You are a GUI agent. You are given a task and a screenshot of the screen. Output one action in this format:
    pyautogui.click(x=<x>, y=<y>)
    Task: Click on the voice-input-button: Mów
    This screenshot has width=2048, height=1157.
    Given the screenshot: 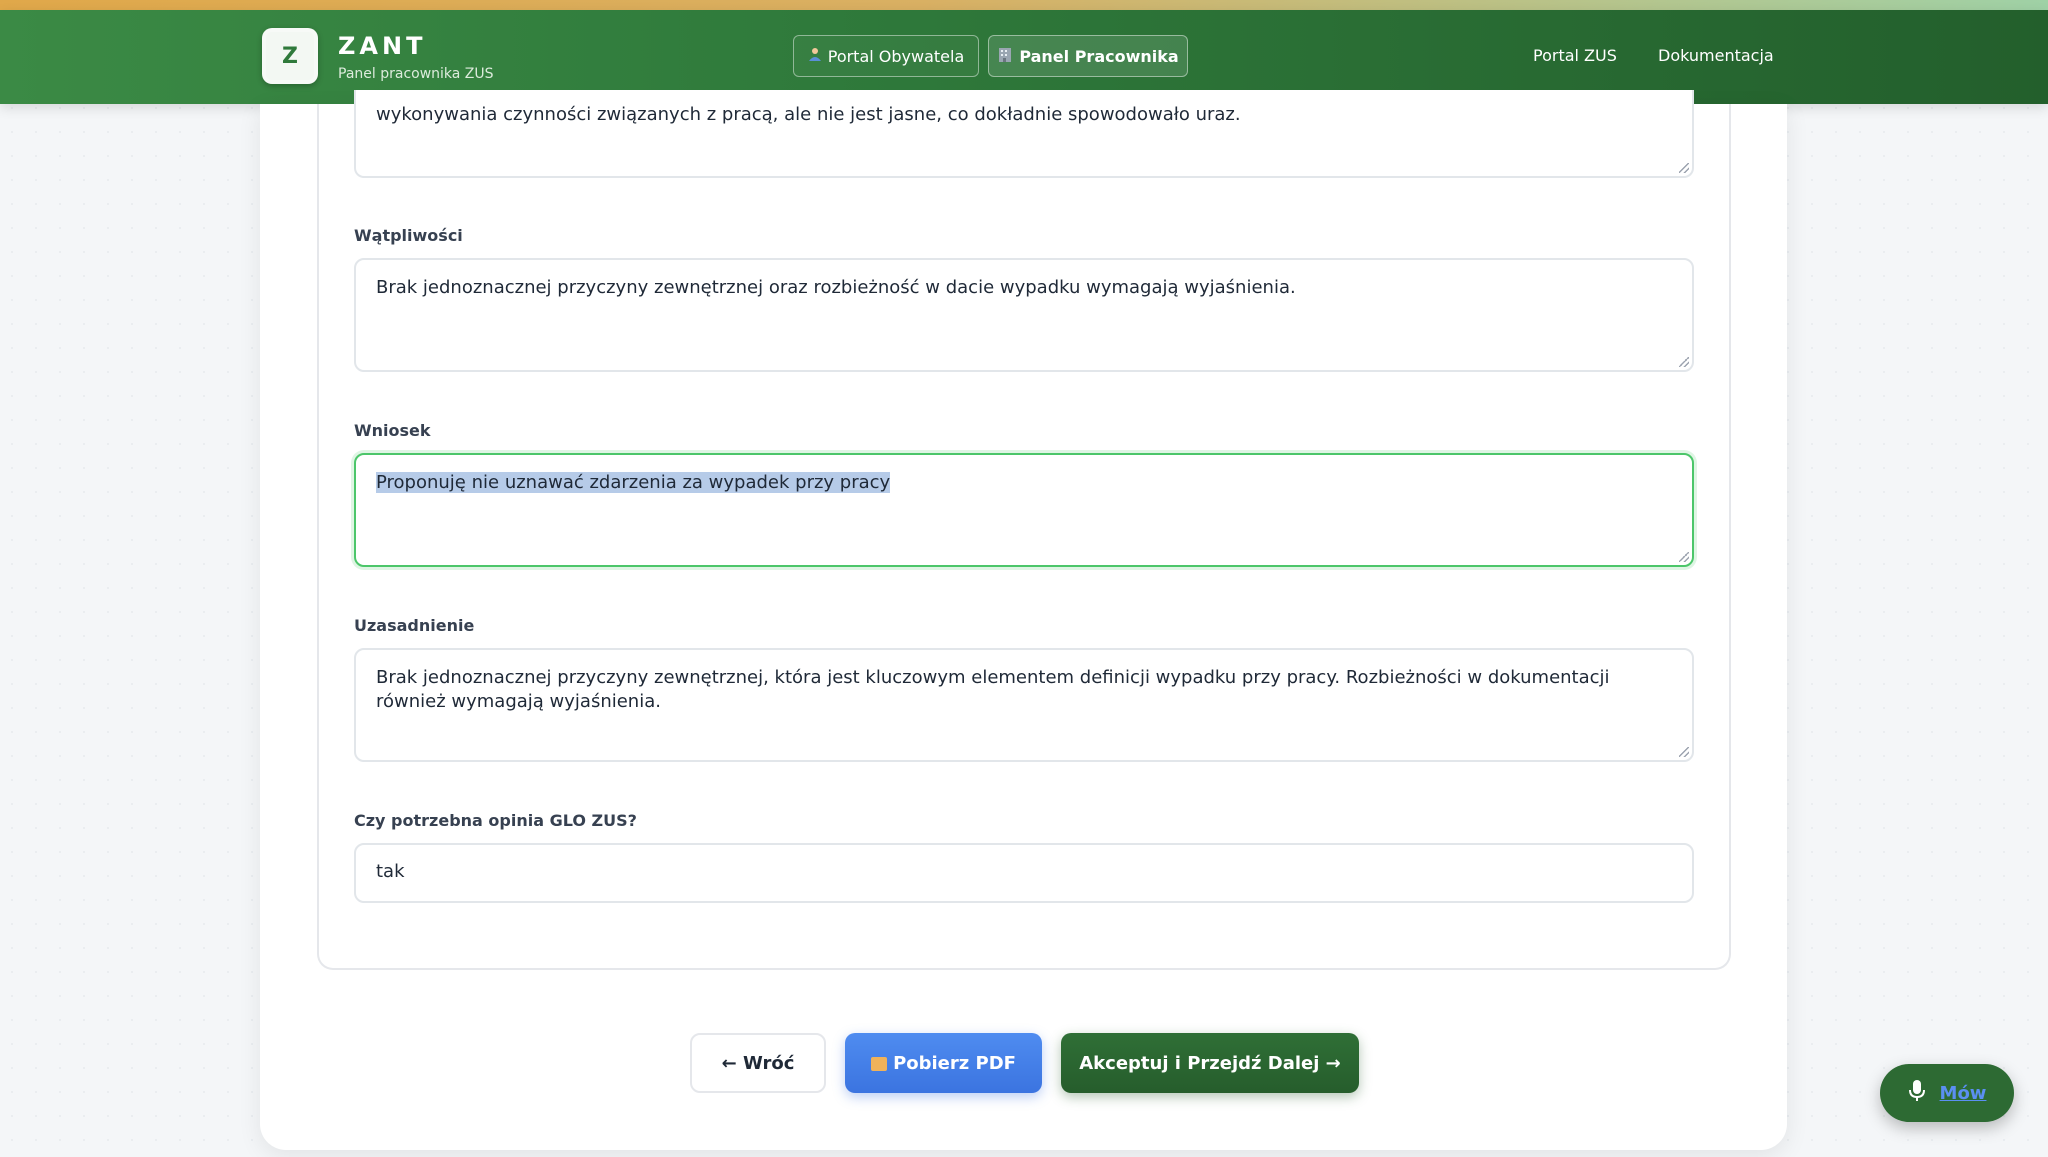 What is the action you would take?
    pyautogui.click(x=1947, y=1093)
    